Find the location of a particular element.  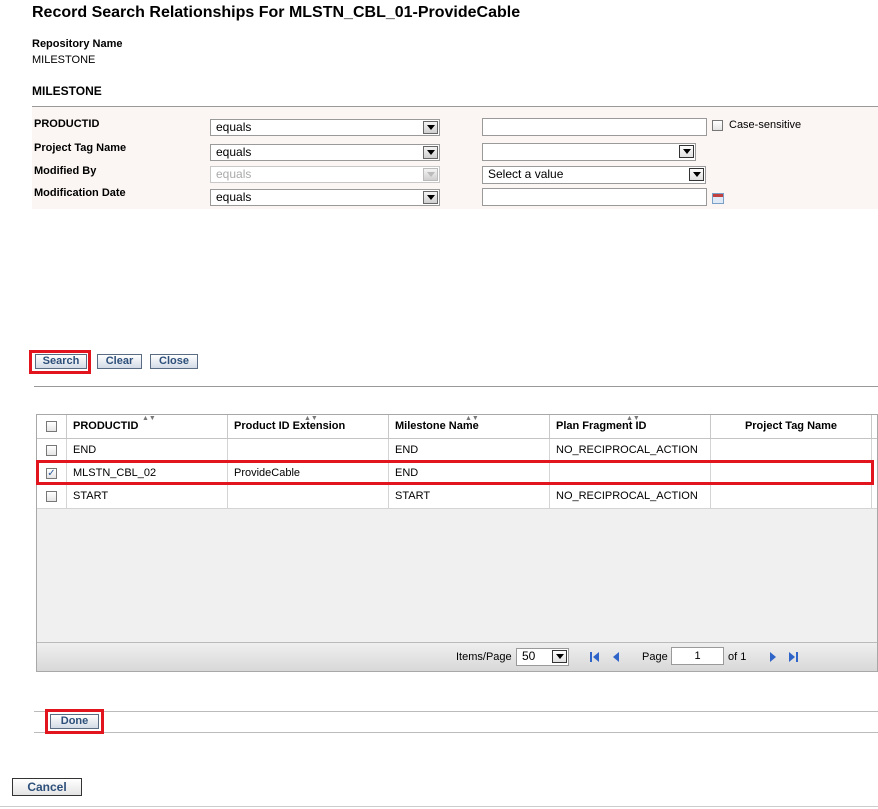

done-button: Done is located at coordinates (74, 721).